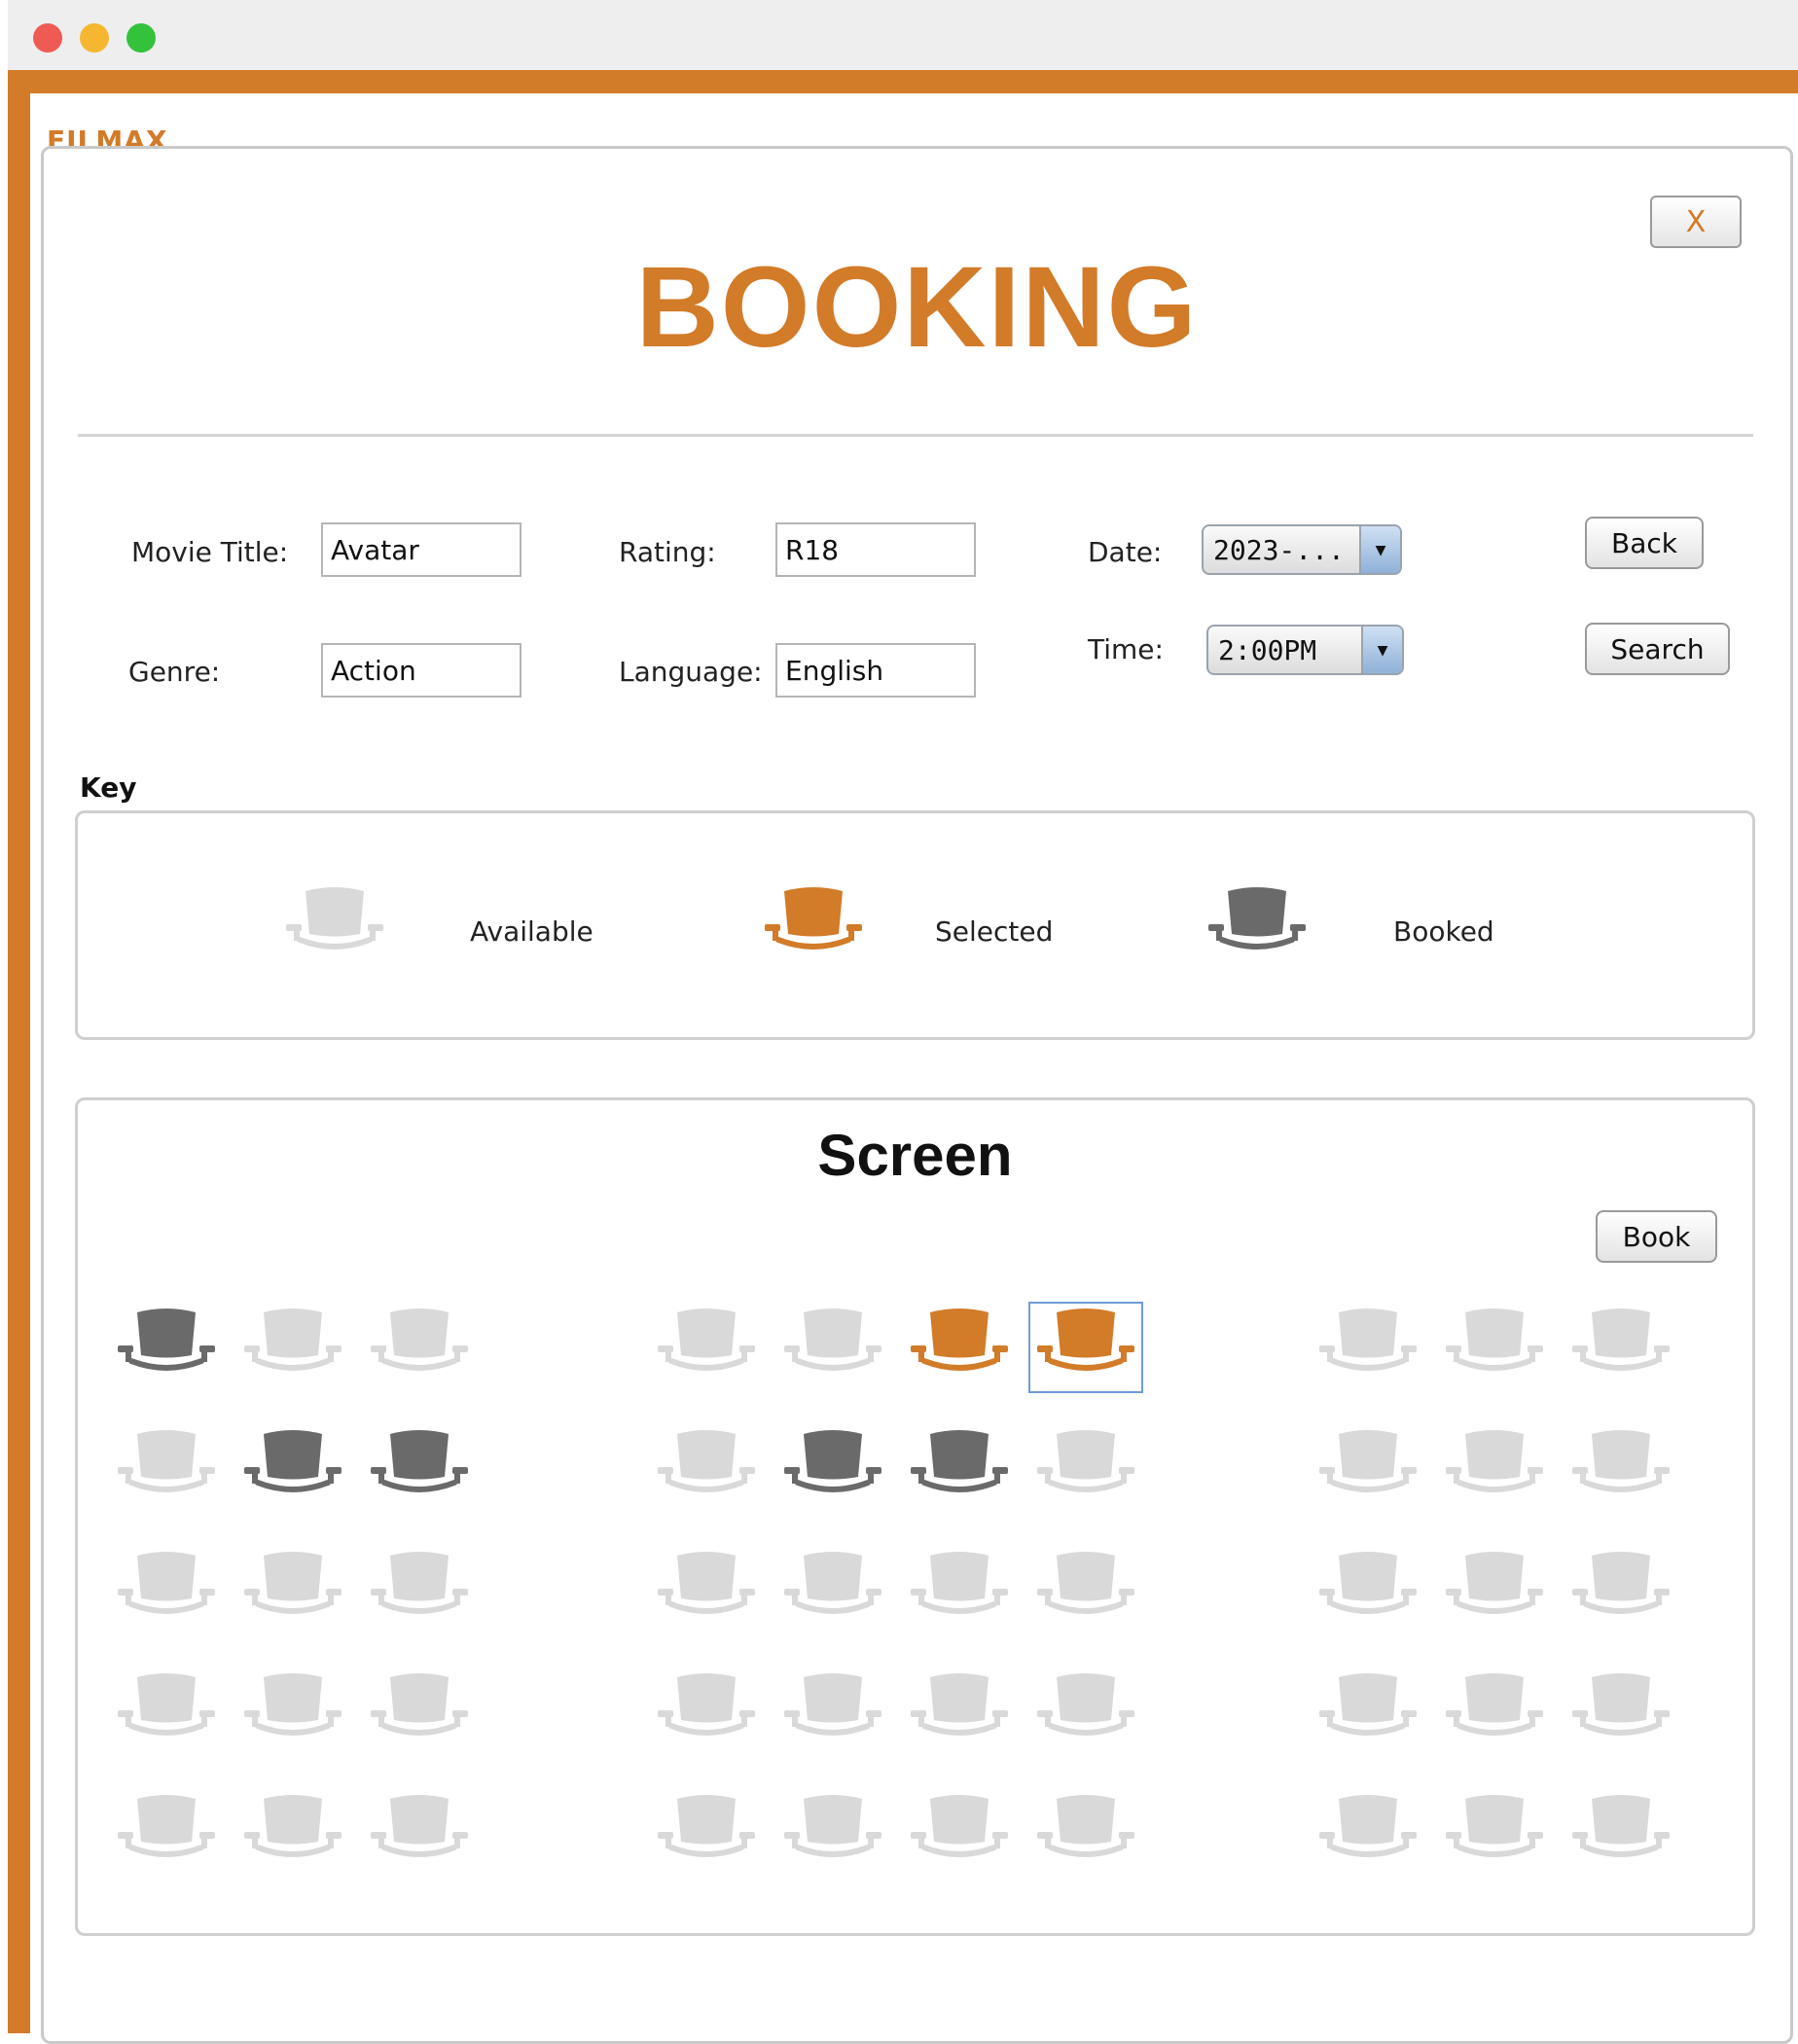  Describe the element at coordinates (915, 436) in the screenshot. I see `divider` at that location.